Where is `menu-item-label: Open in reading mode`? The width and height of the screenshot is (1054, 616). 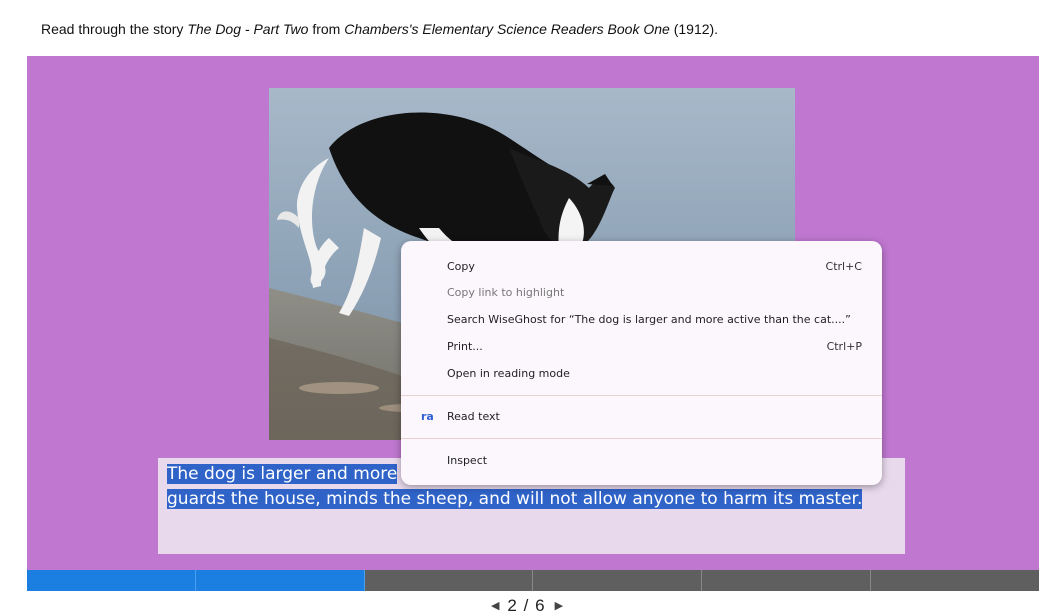 menu-item-label: Open in reading mode is located at coordinates (508, 373).